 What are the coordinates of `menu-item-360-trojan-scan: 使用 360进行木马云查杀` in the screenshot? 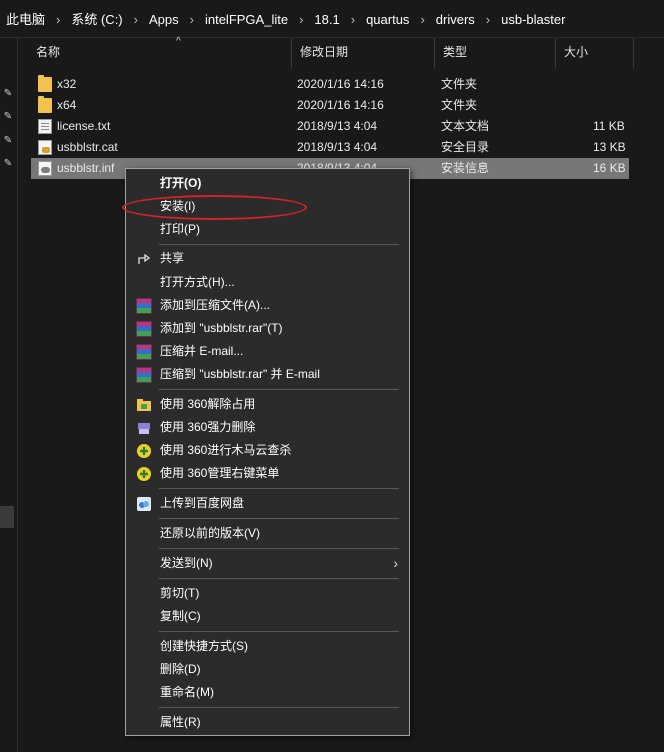 It's located at (267, 450).